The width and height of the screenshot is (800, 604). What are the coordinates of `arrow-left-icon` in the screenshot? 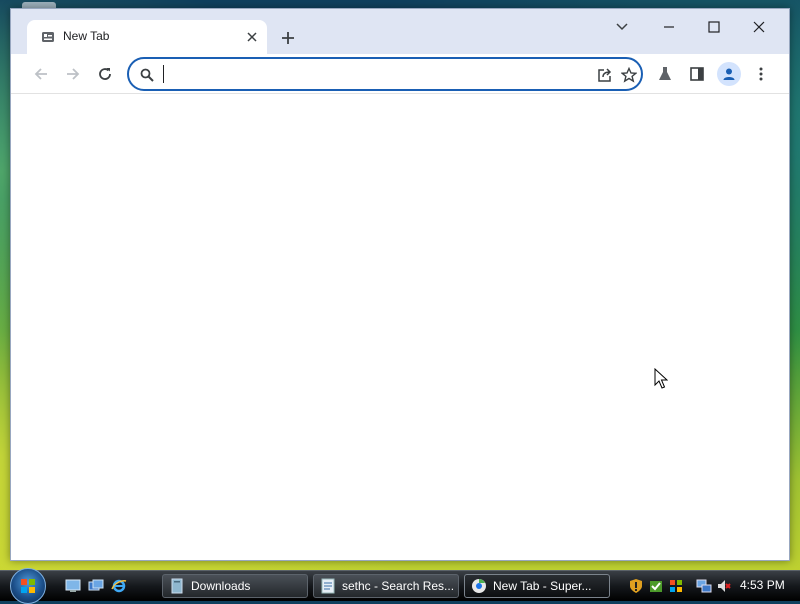 It's located at (40, 74).